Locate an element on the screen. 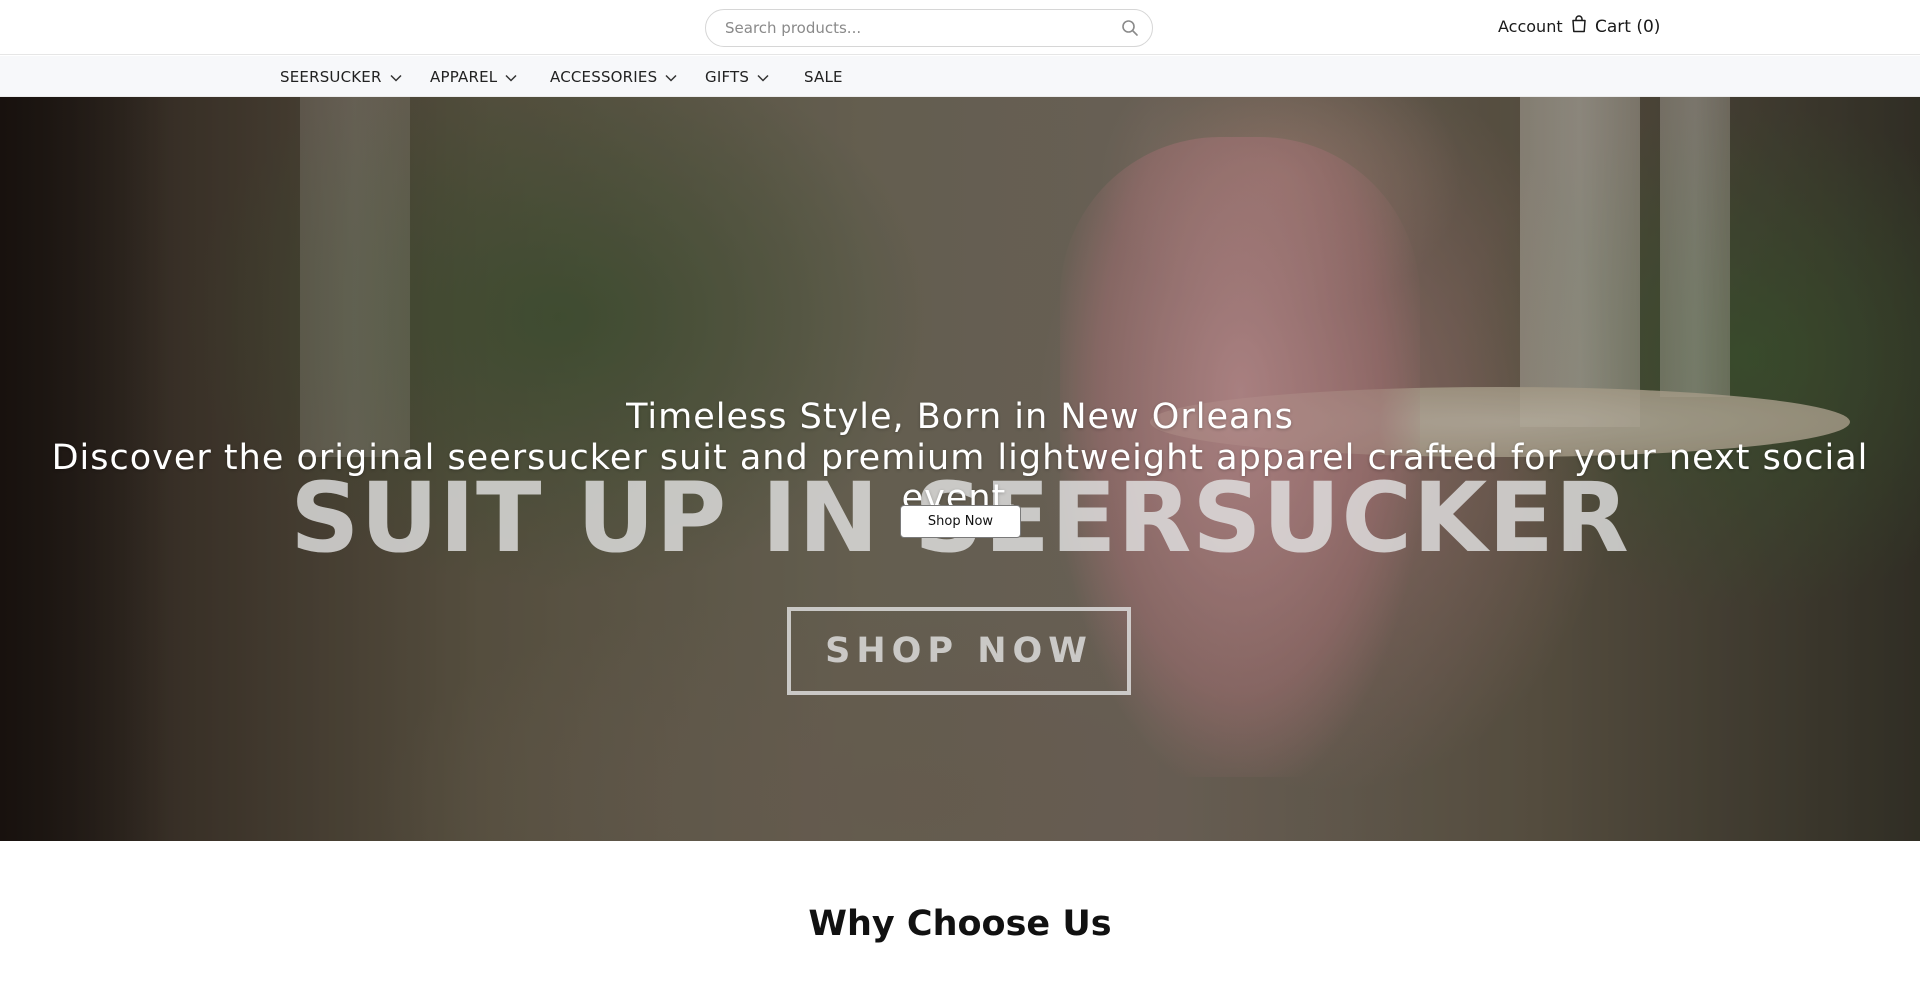 The height and width of the screenshot is (993, 1920). cart-link: Cart (0) is located at coordinates (1615, 26).